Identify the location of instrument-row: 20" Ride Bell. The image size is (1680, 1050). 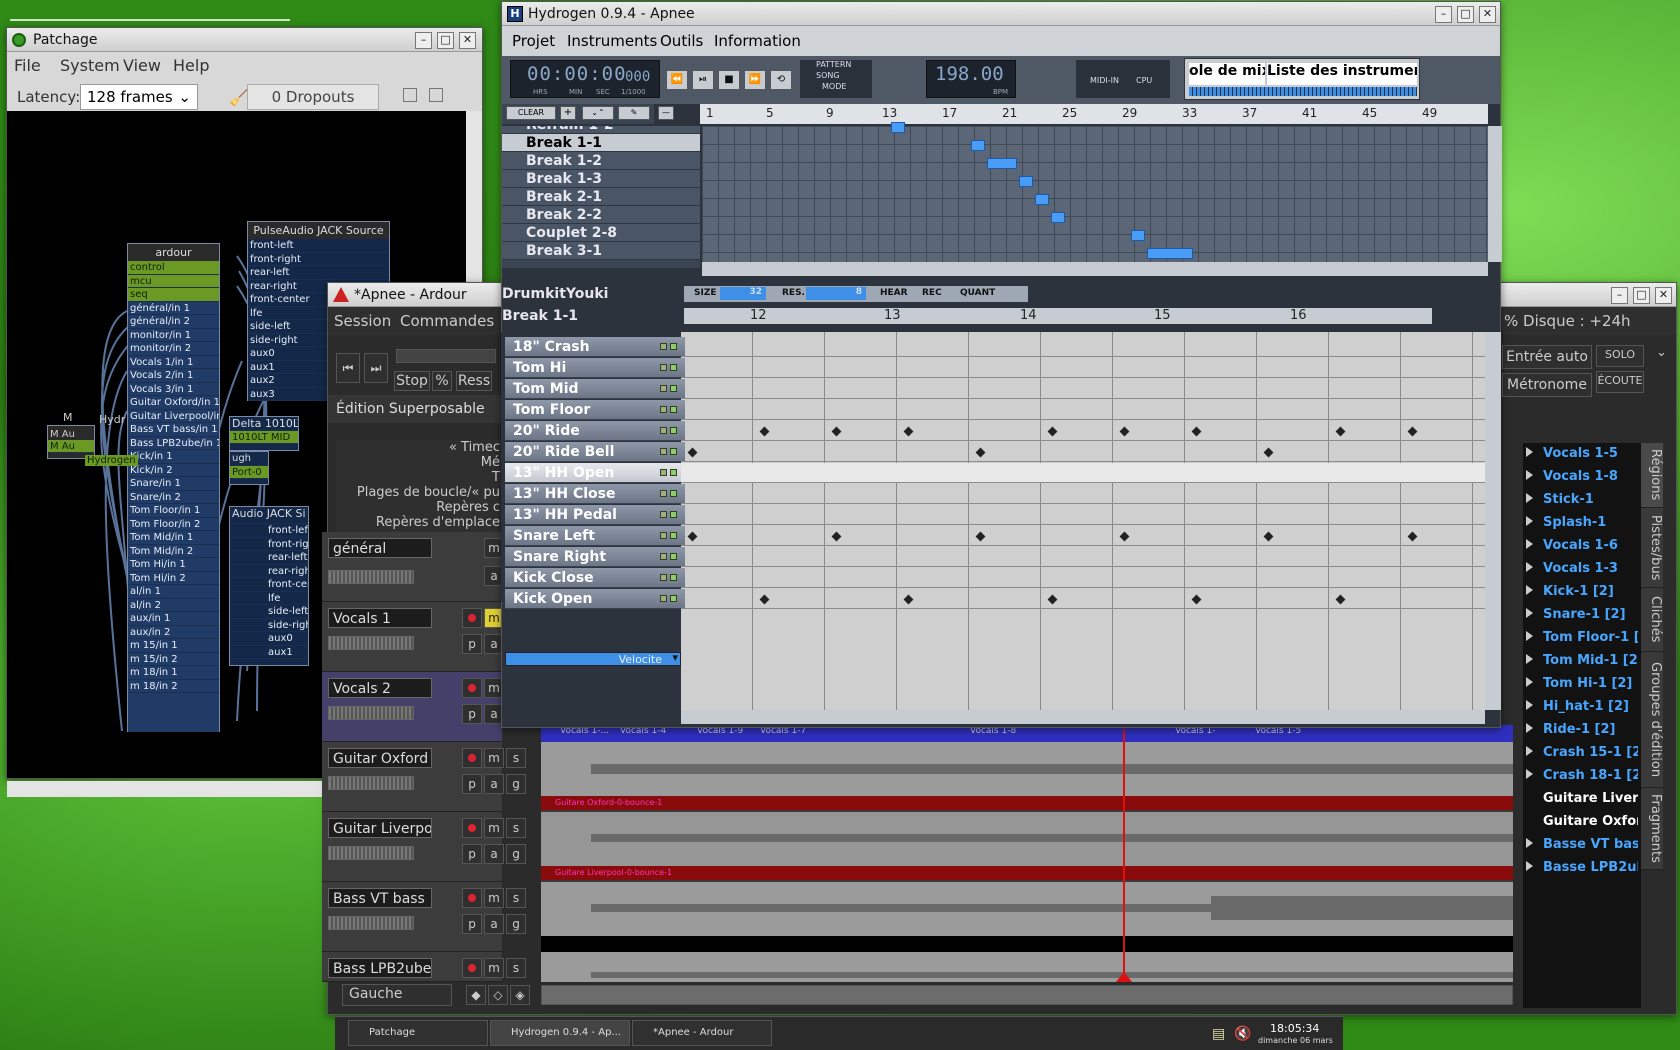
(595, 452).